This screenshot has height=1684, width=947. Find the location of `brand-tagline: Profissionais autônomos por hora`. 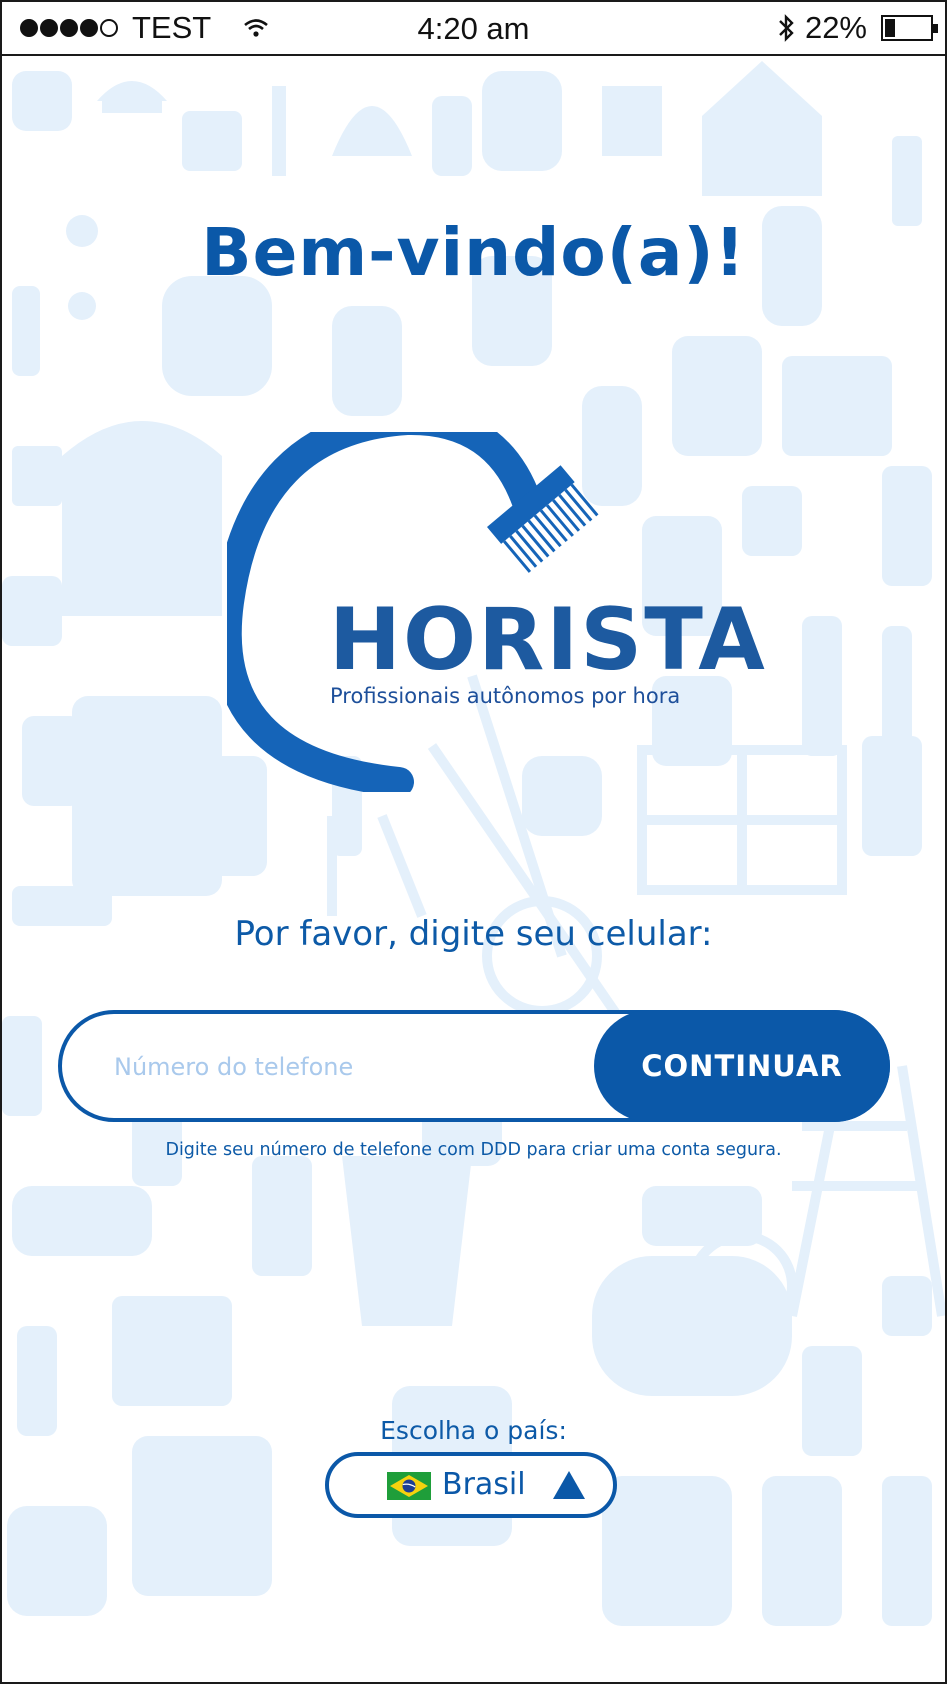

brand-tagline: Profissionais autônomos por hora is located at coordinates (505, 696).